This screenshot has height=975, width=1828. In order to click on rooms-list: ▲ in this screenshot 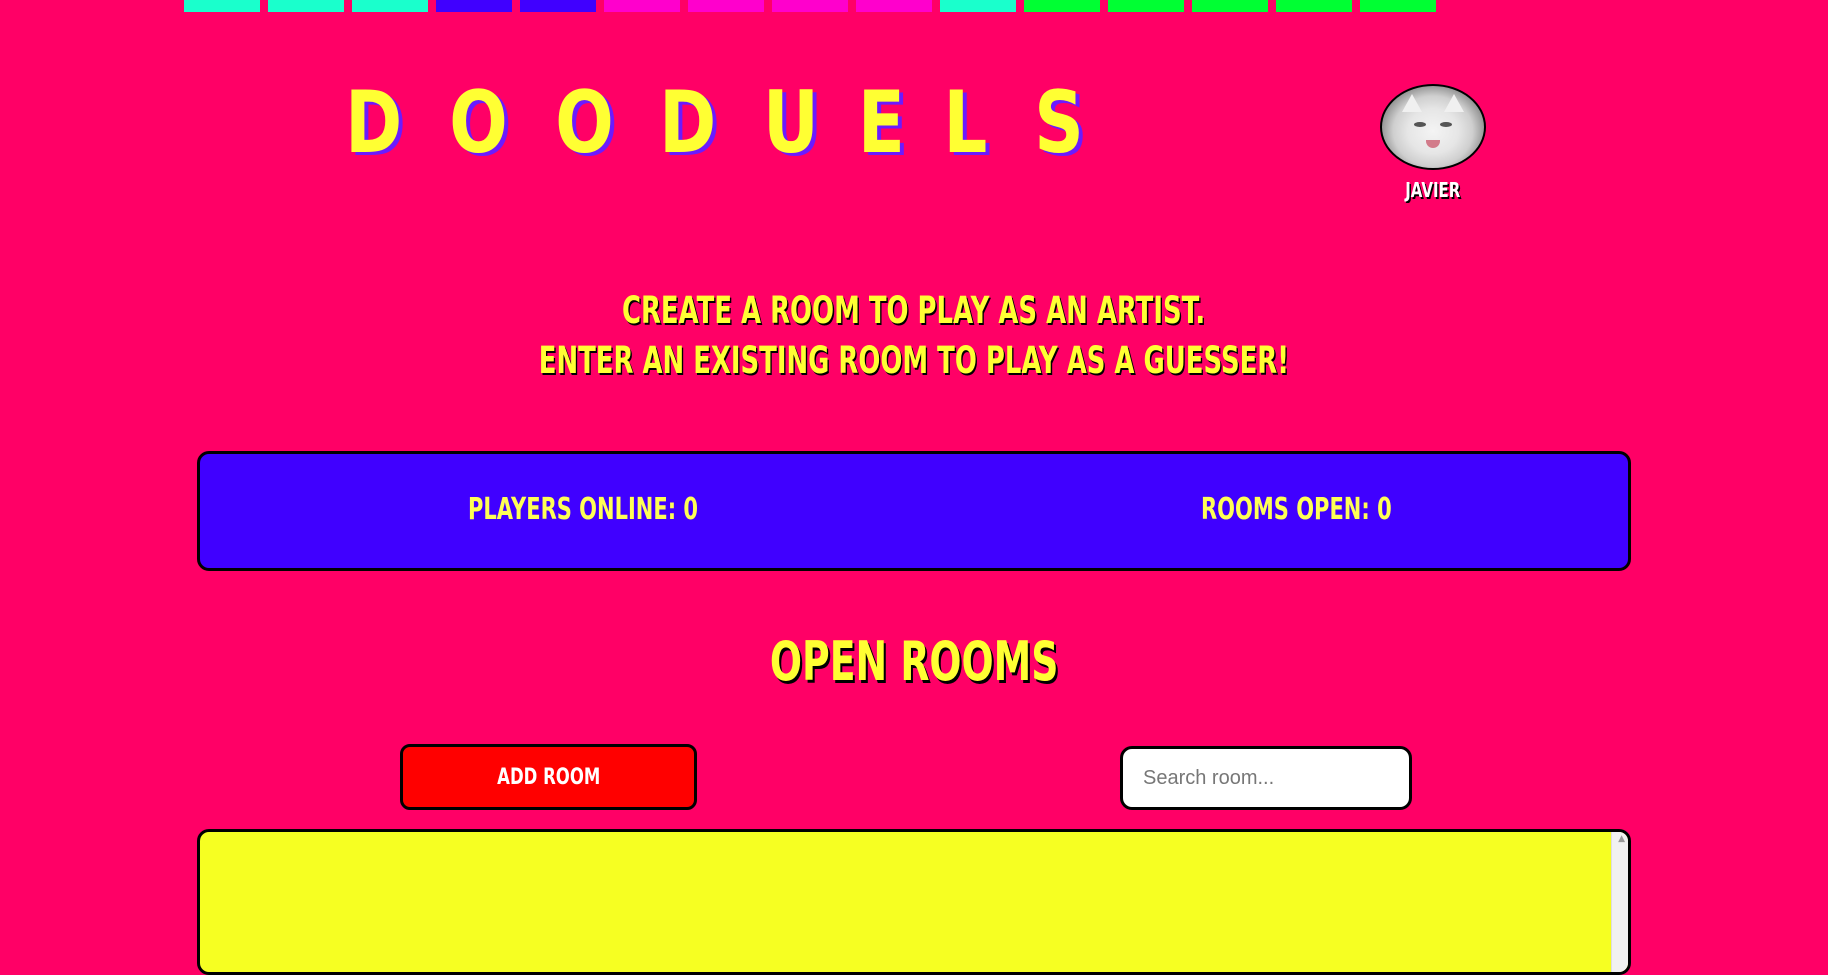, I will do `click(914, 902)`.